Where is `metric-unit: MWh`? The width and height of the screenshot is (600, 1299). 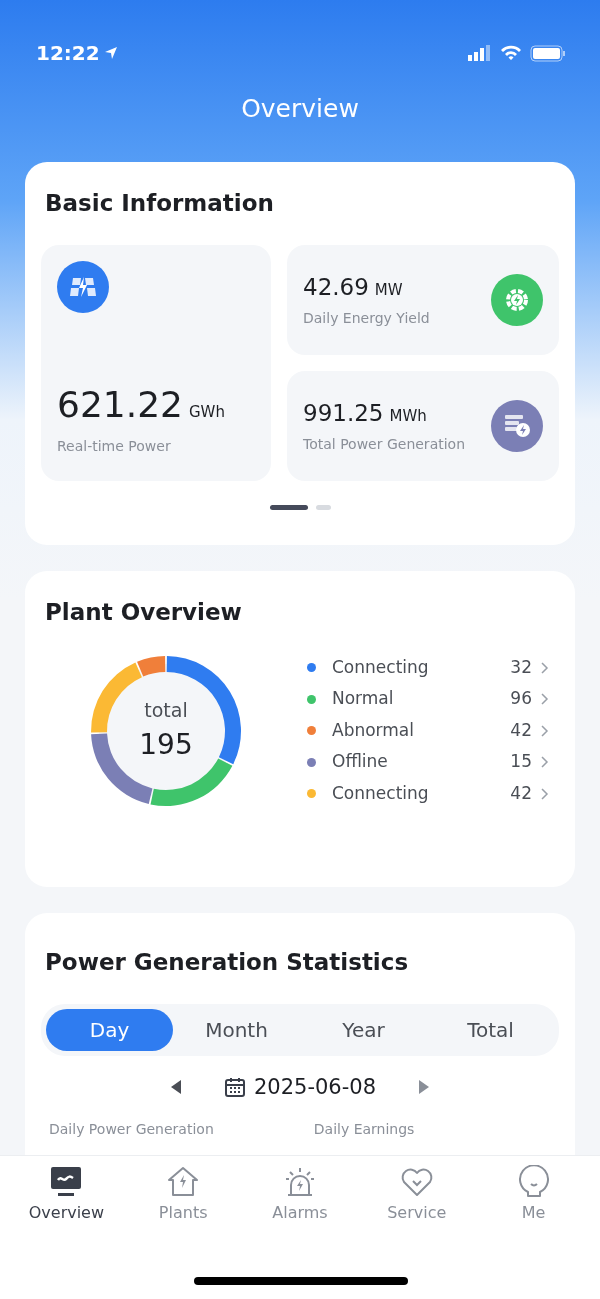
metric-unit: MWh is located at coordinates (408, 415).